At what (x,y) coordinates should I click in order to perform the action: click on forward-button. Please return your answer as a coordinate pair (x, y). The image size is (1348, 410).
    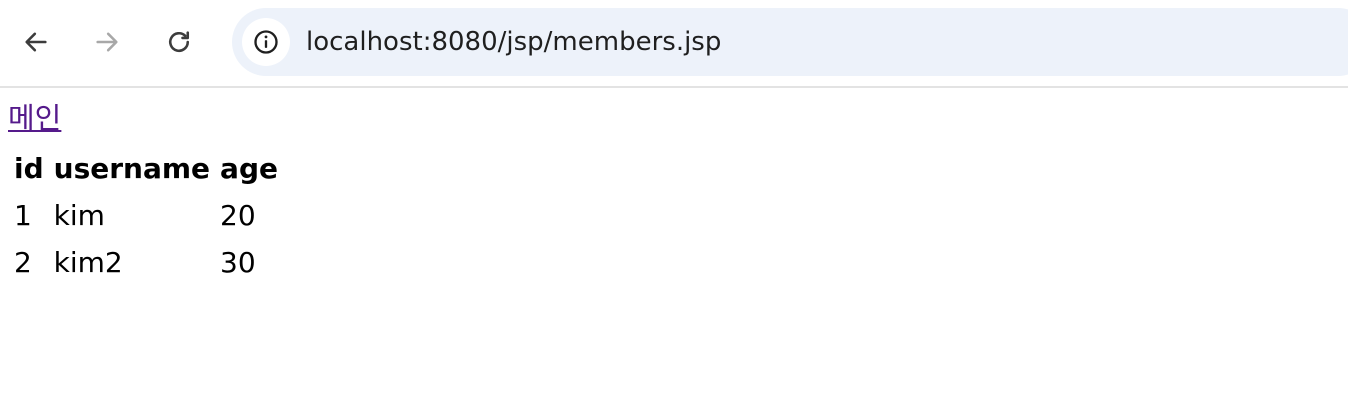
    Looking at the image, I should click on (107, 42).